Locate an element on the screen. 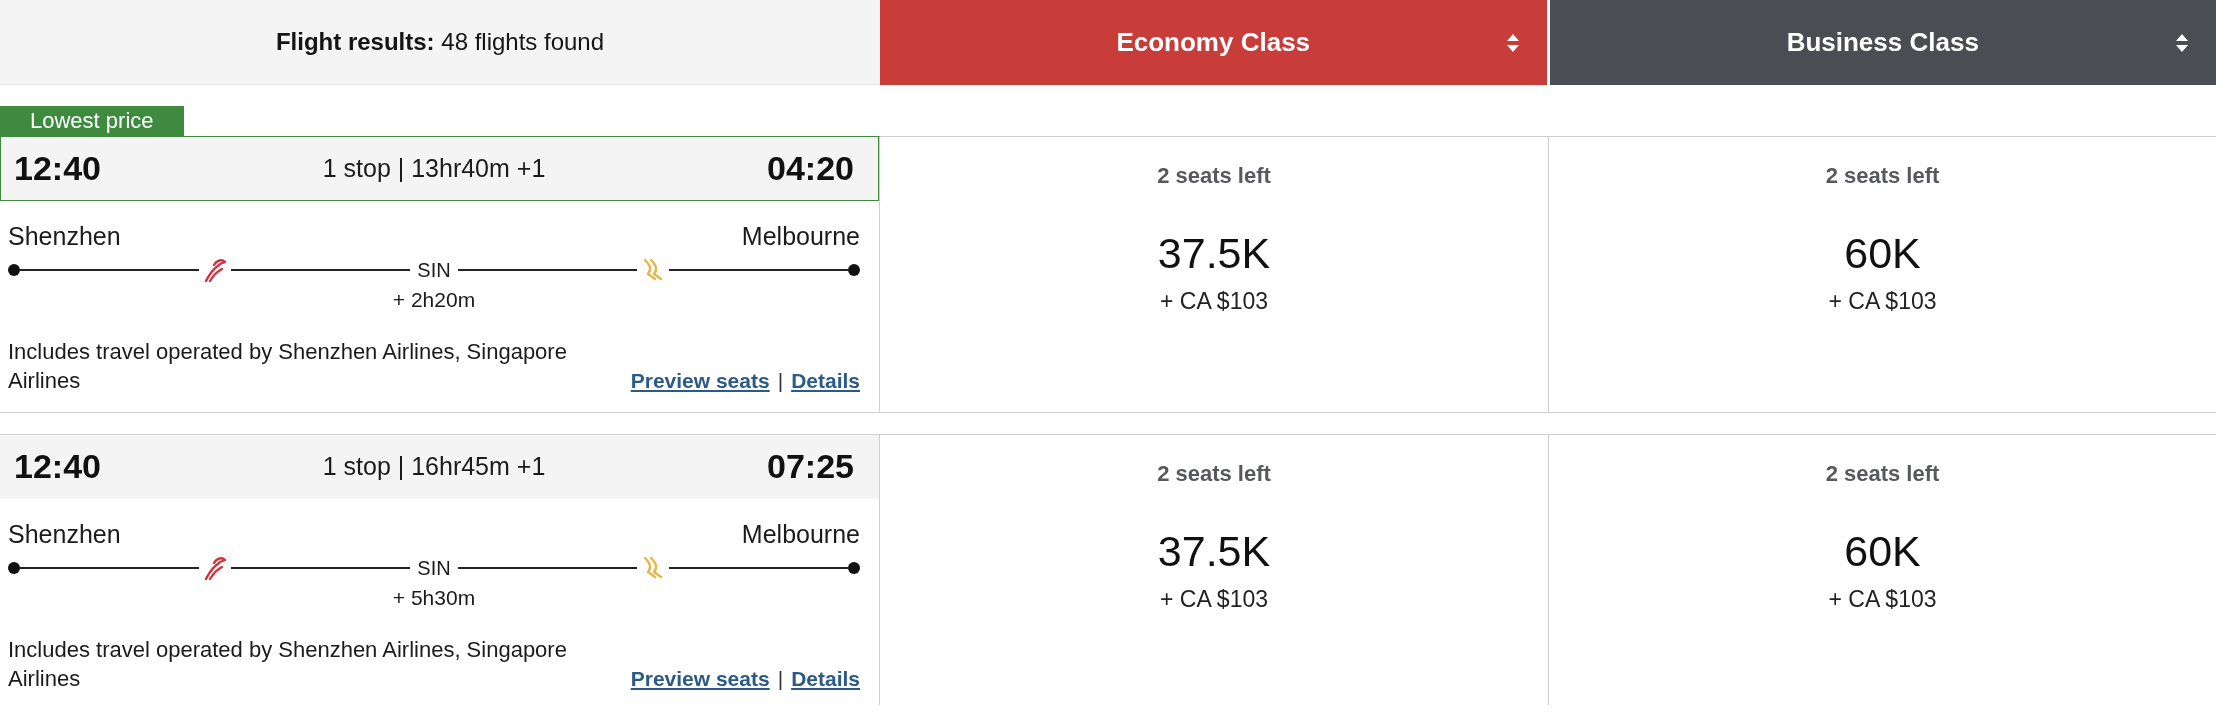 The height and width of the screenshot is (716, 2216). arrival-time: 07:25 is located at coordinates (810, 466).